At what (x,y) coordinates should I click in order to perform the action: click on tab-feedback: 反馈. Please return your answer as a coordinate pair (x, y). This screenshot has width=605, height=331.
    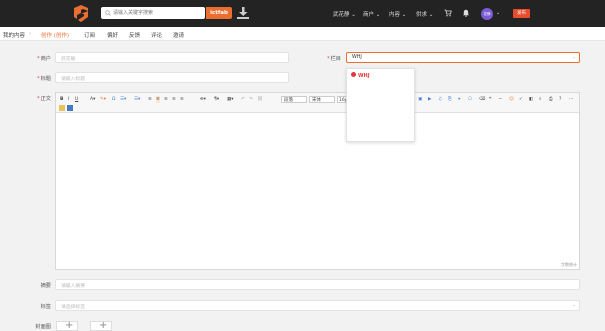
    Looking at the image, I should click on (134, 35).